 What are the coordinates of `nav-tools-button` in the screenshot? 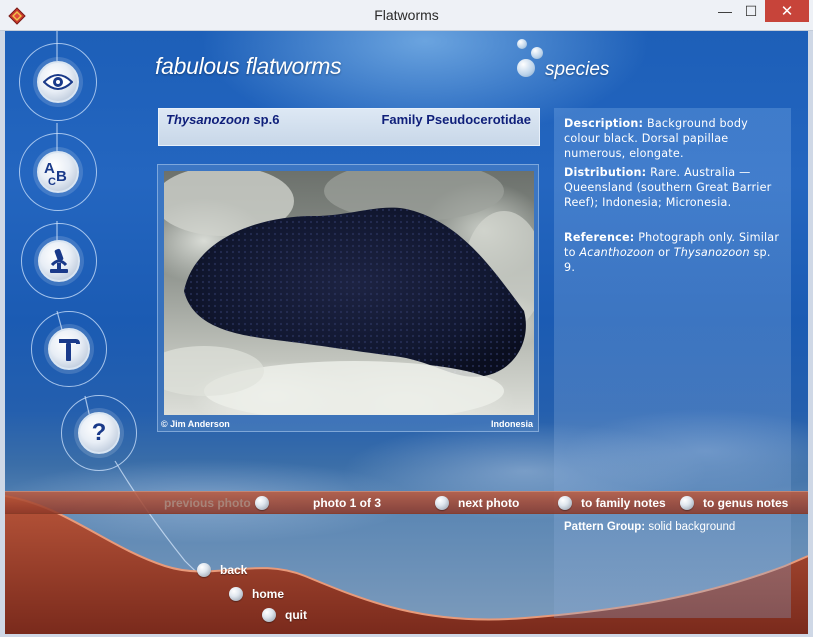 It's located at (69, 349).